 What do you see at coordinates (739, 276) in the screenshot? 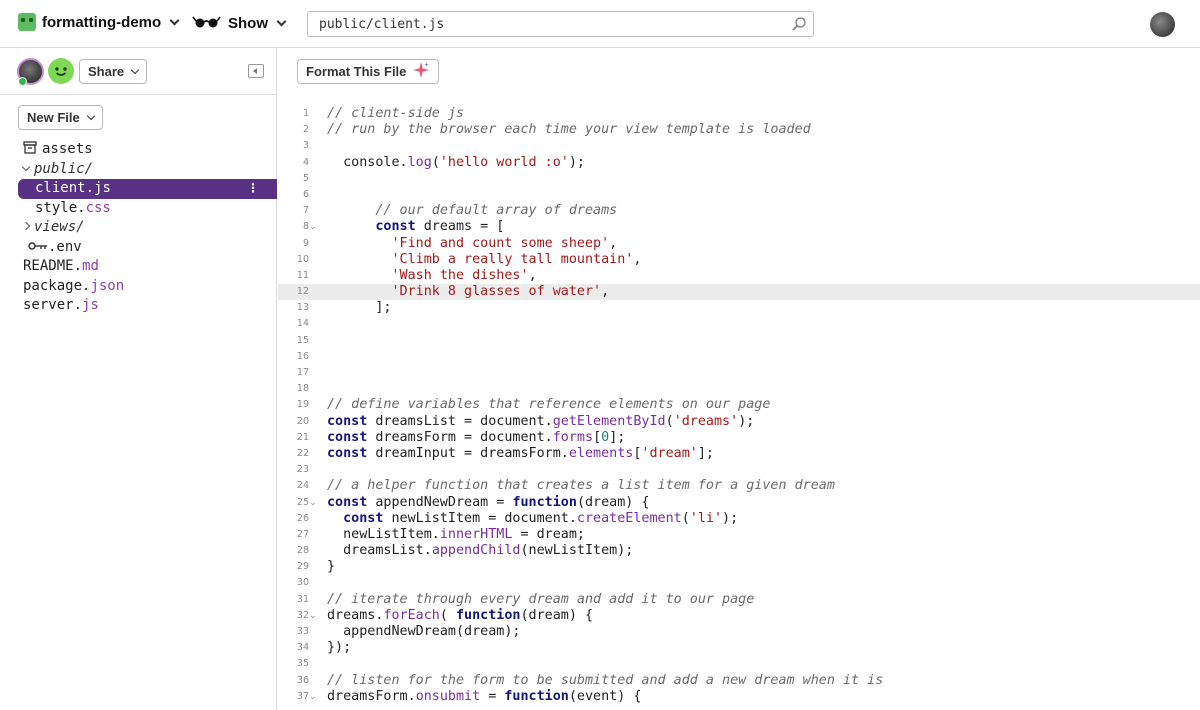
I see `code-line: 11 'Wash the dishes',` at bounding box center [739, 276].